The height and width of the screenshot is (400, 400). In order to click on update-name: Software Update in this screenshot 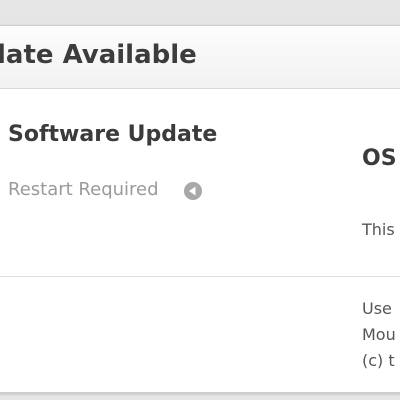, I will do `click(113, 134)`.